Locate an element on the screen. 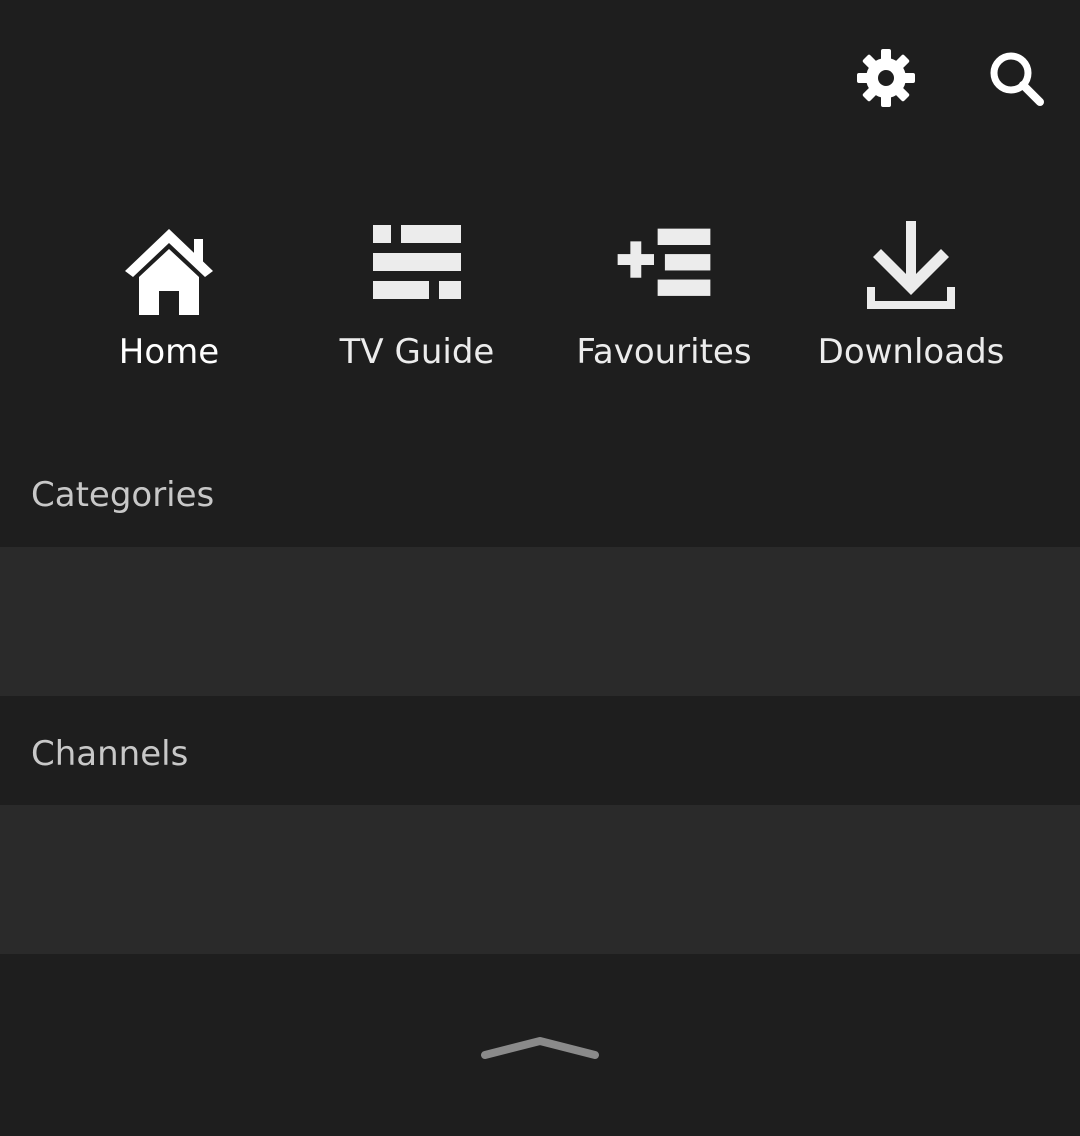 This screenshot has width=1080, height=1136. expand-handle is located at coordinates (540, 1047).